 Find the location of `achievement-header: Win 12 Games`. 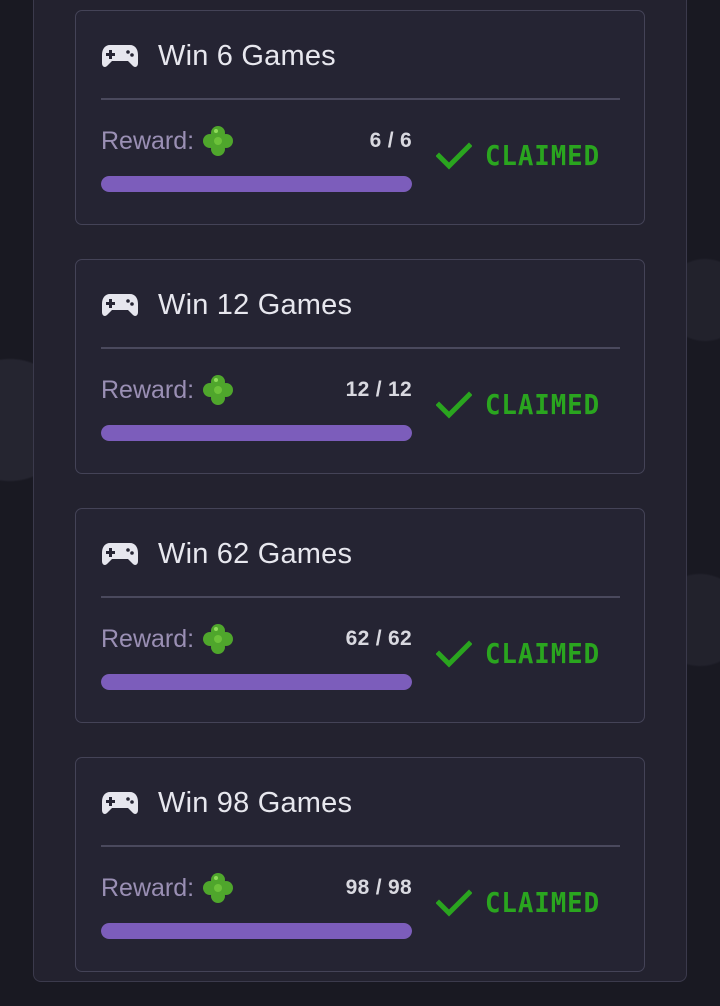

achievement-header: Win 12 Games is located at coordinates (226, 305).